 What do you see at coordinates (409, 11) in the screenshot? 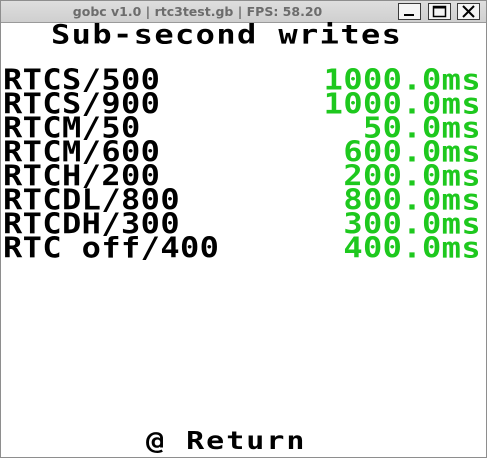
I see `minimize-button` at bounding box center [409, 11].